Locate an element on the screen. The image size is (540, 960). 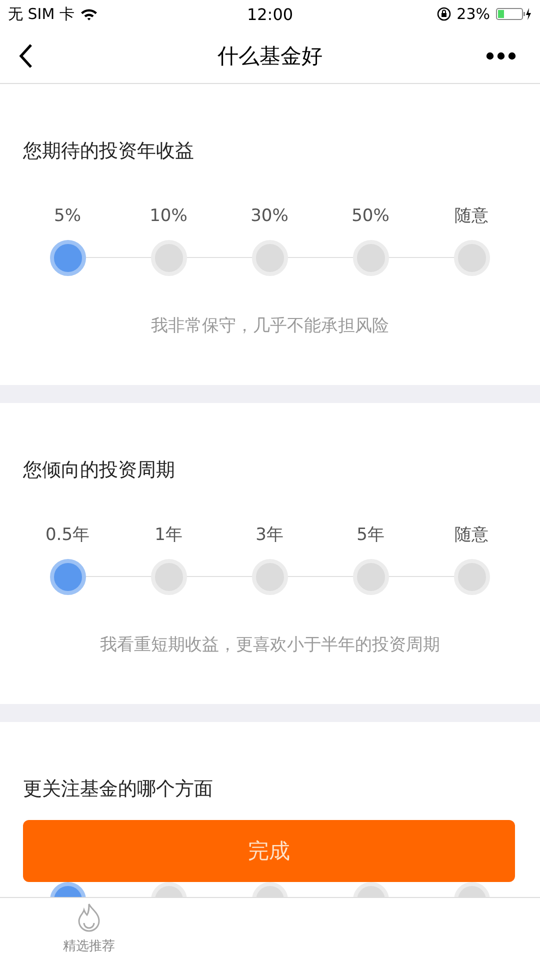
option-label: 5% is located at coordinates (67, 216).